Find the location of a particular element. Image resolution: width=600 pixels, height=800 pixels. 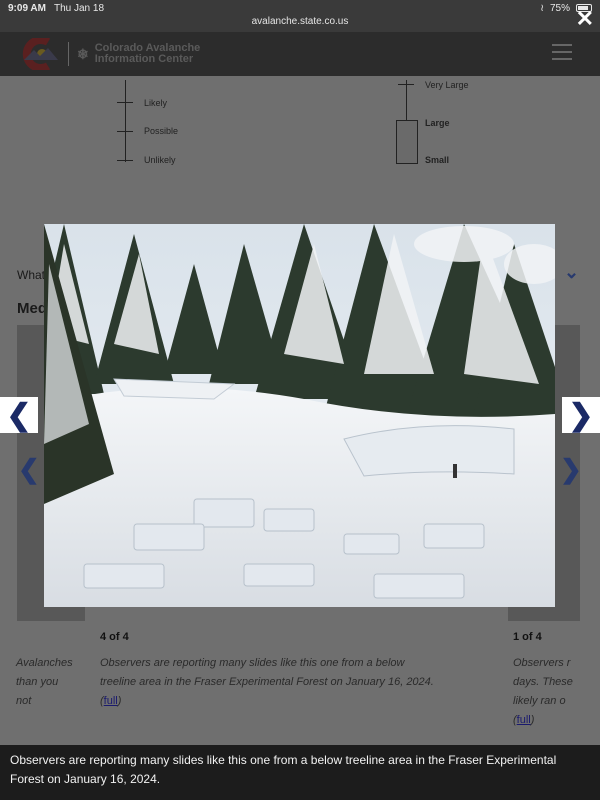

url-bar: avalanche.state.co.us is located at coordinates (300, 24).